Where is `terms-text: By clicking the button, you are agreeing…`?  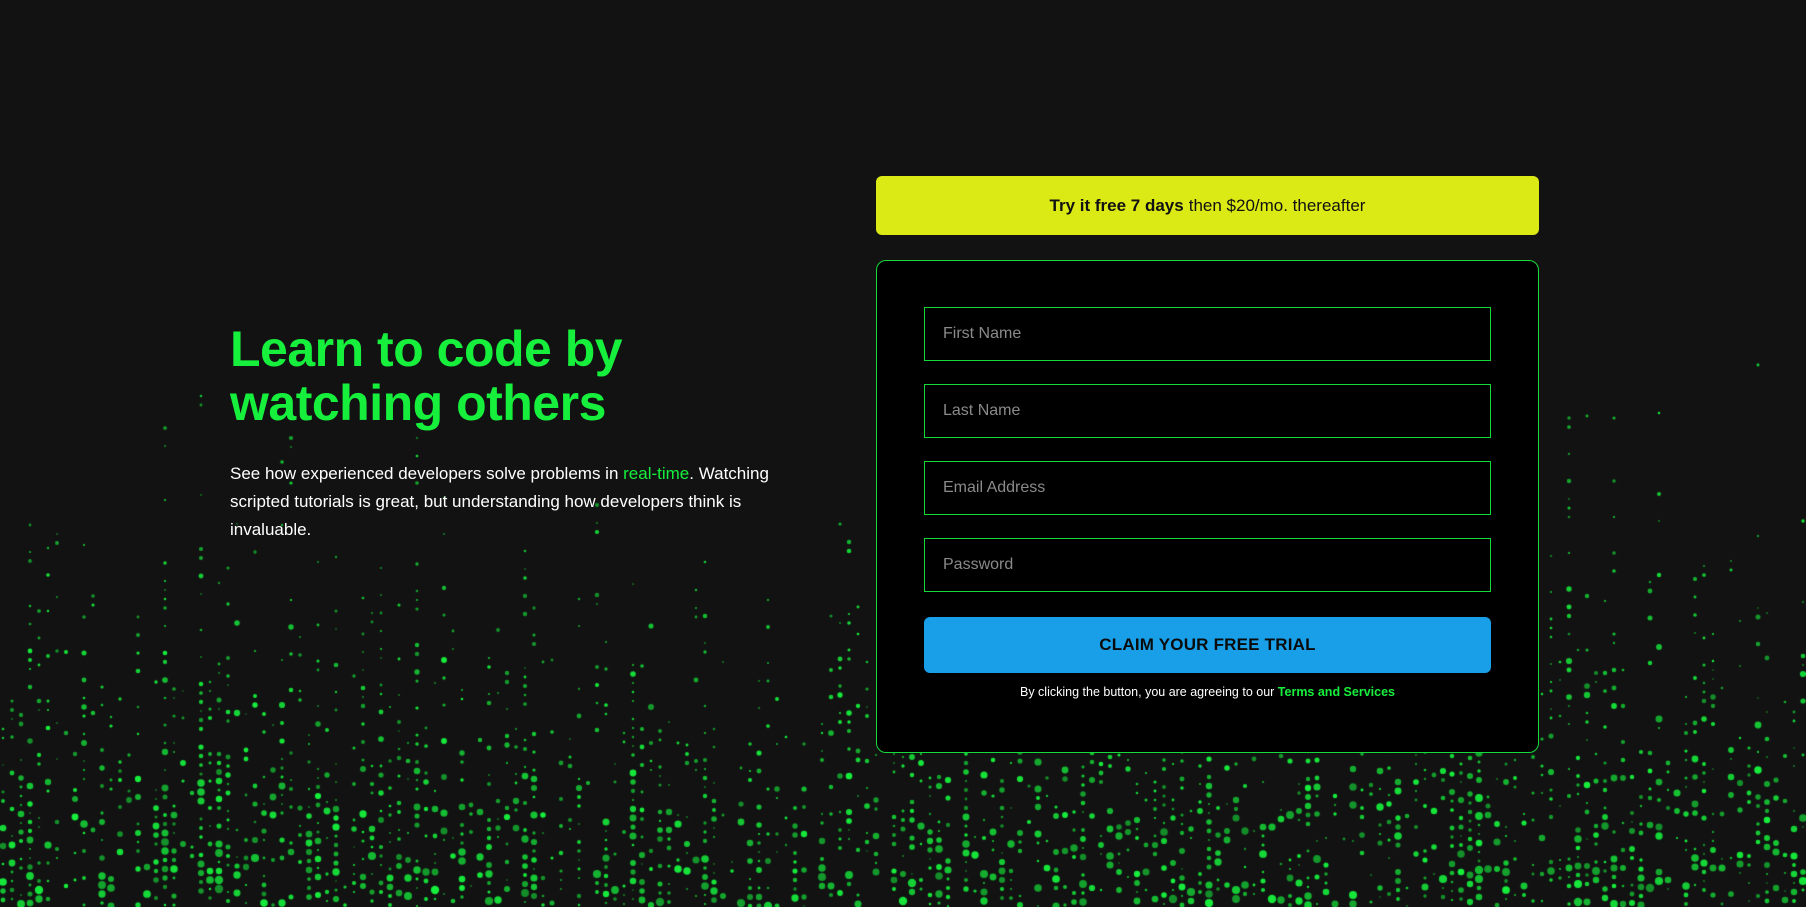 terms-text: By clicking the button, you are agreeing… is located at coordinates (1149, 692).